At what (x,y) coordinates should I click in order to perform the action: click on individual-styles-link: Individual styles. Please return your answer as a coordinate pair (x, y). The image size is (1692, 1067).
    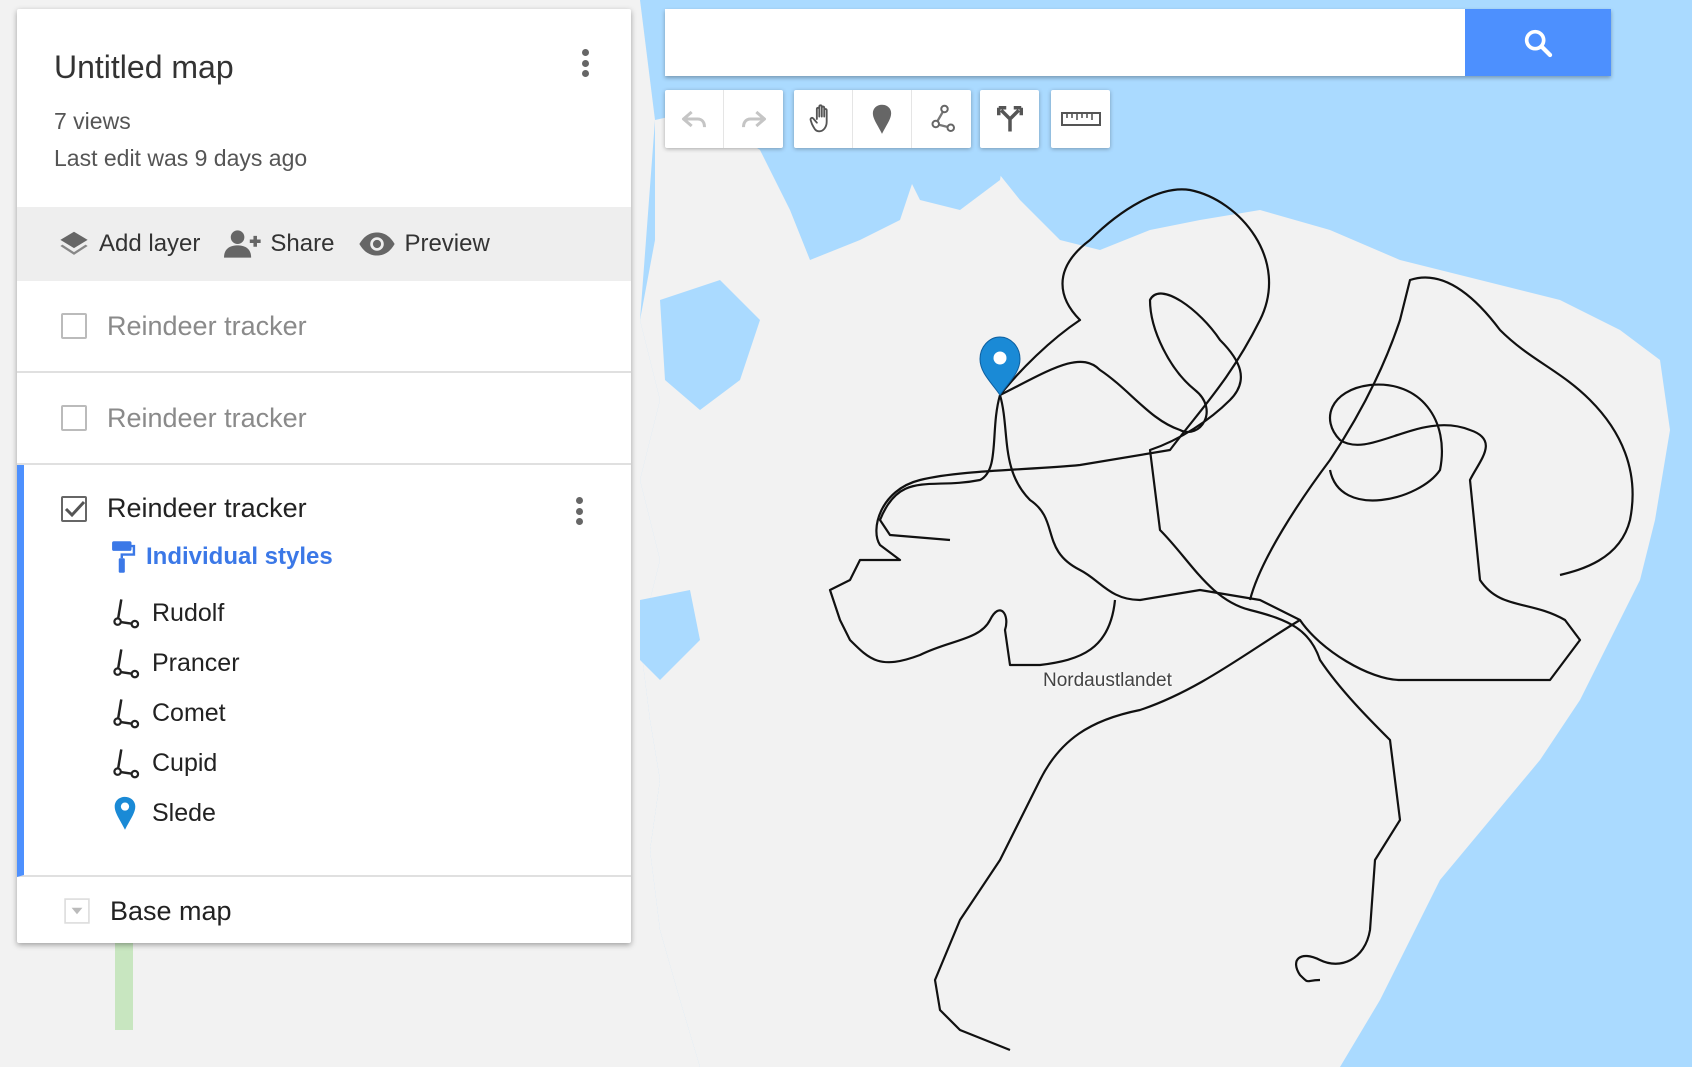
    Looking at the image, I should click on (370, 557).